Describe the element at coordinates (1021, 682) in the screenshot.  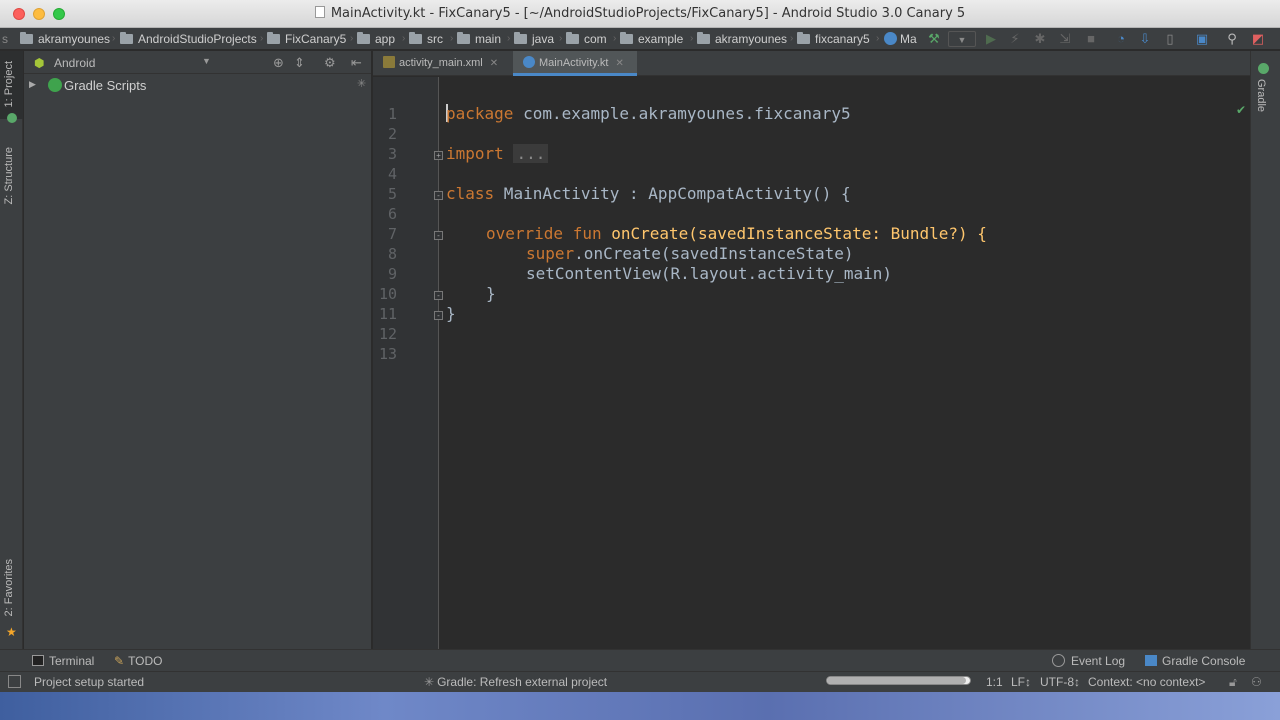
I see `line-separator: LF↕` at that location.